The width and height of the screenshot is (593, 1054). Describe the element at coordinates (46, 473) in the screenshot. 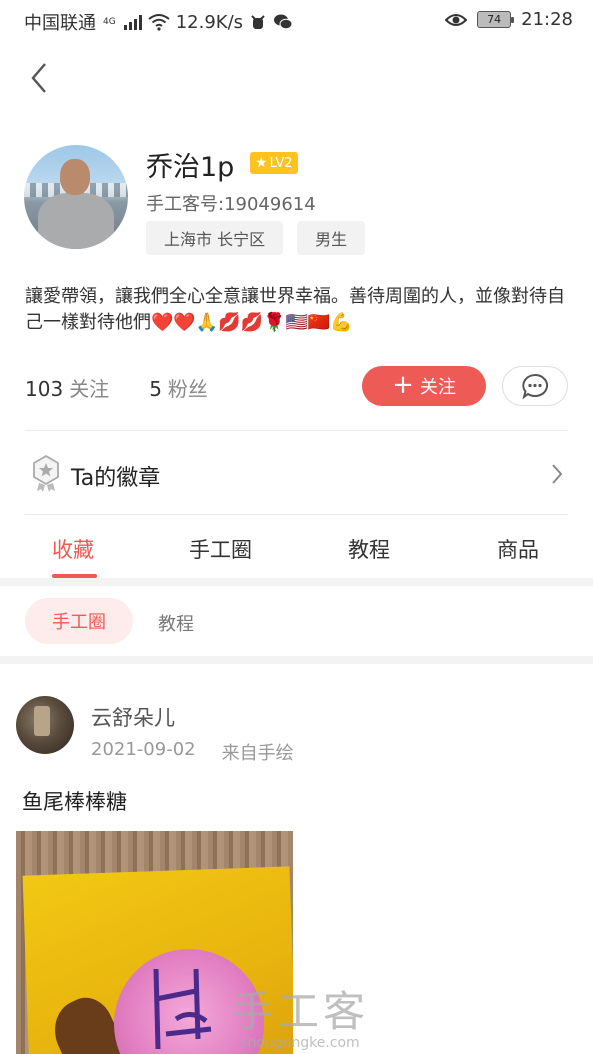

I see `medal-icon` at that location.